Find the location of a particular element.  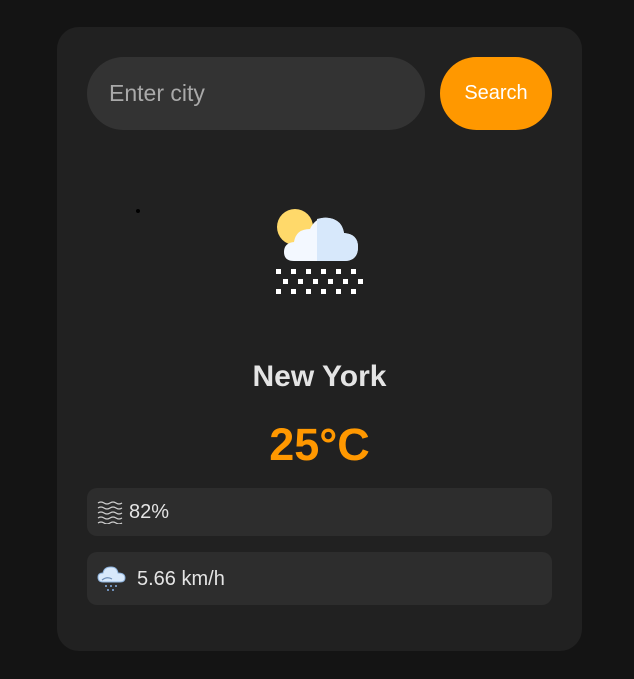

cloud-sun-snow-icon is located at coordinates (319, 251).